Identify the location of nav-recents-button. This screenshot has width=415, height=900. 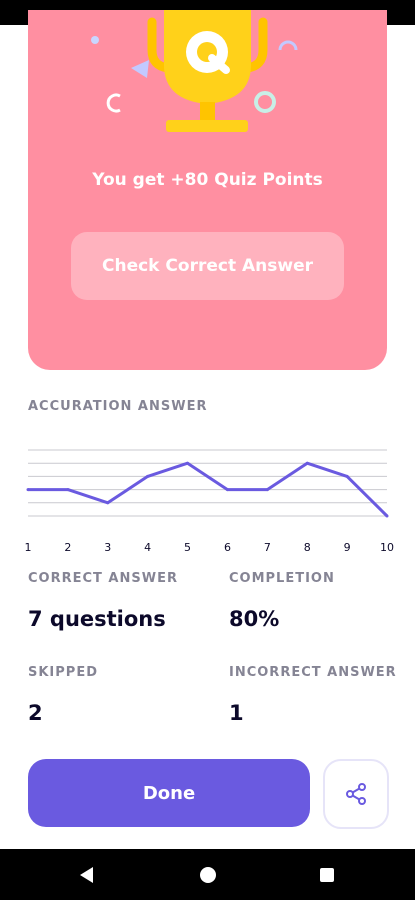
(327, 874).